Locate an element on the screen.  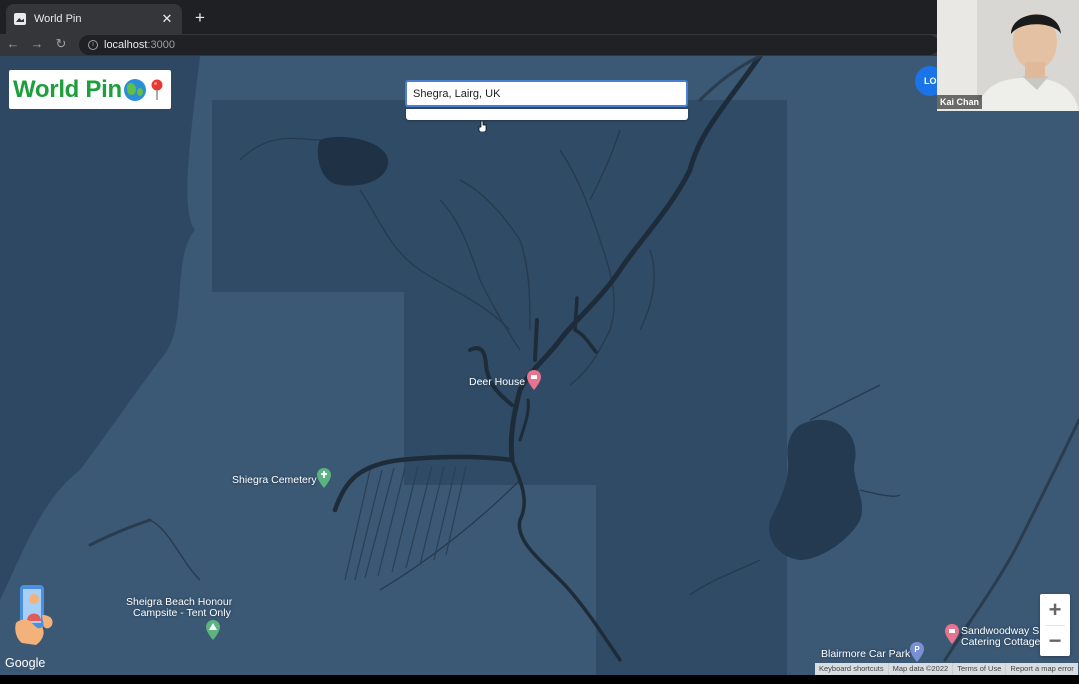
parking-icon: P is located at coordinates (917, 652).